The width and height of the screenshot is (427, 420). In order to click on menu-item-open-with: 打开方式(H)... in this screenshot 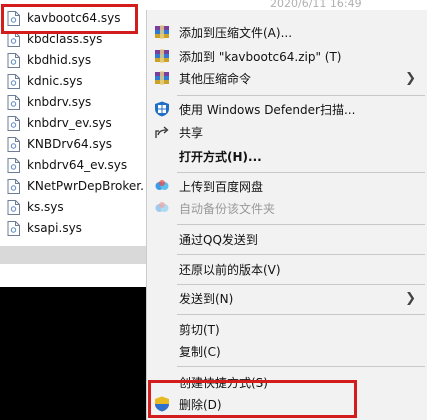, I will do `click(287, 156)`.